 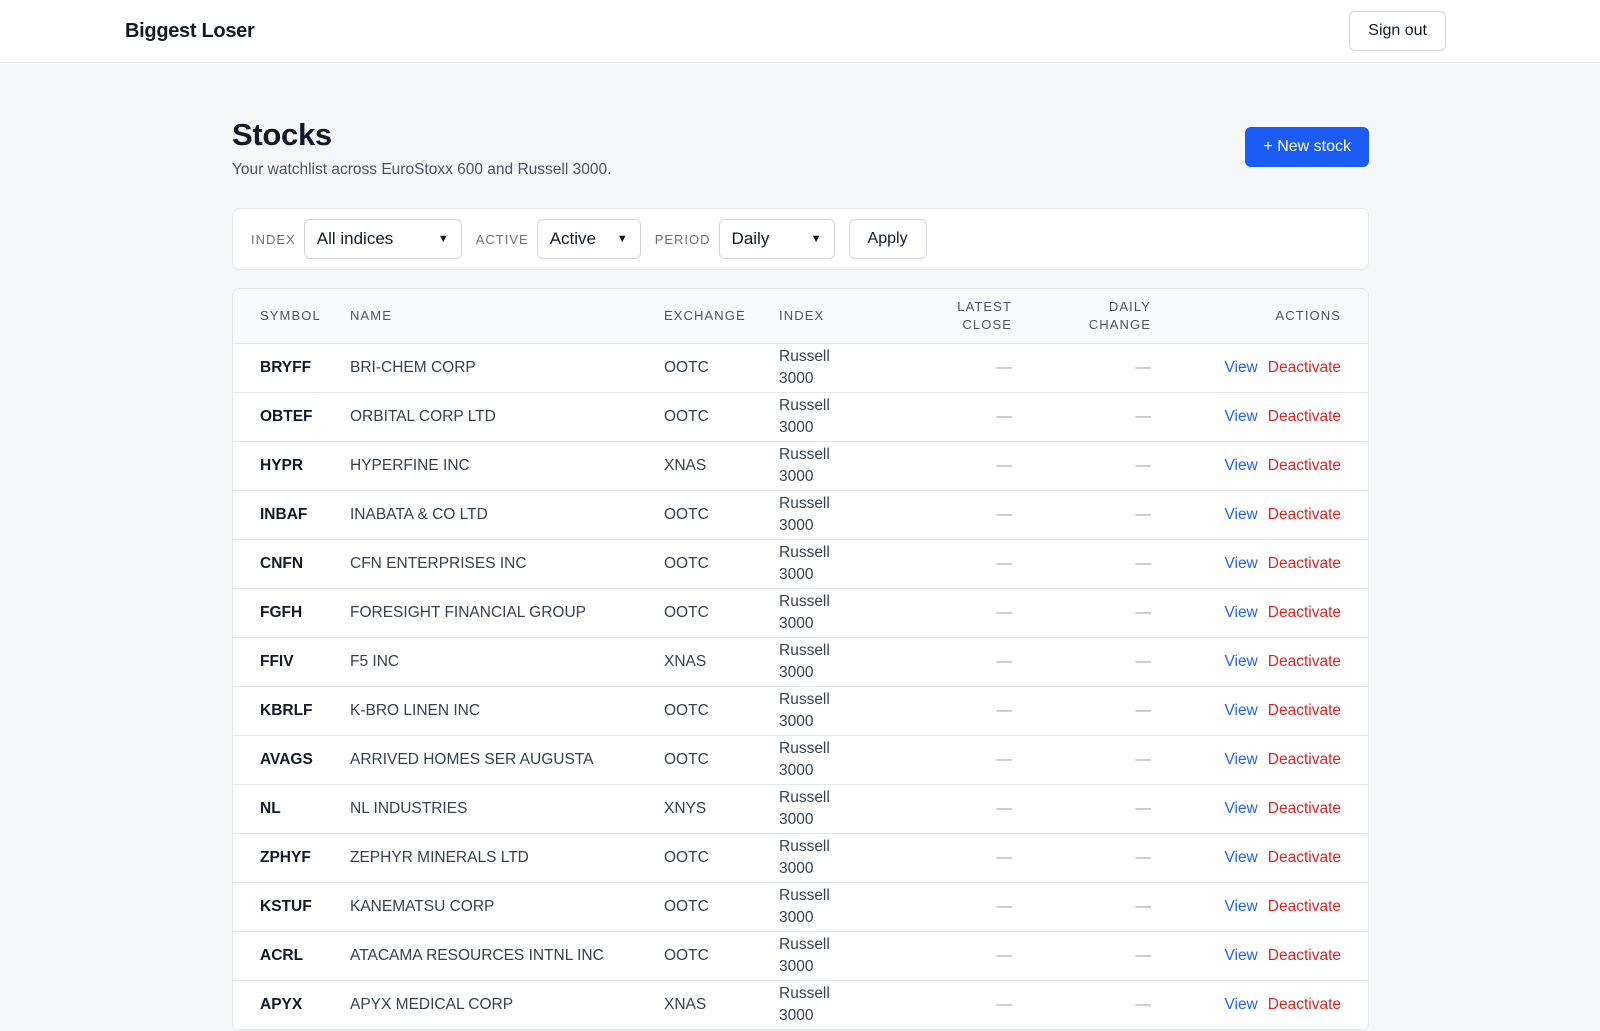 I want to click on sign-out-button: Sign out, so click(x=1397, y=31).